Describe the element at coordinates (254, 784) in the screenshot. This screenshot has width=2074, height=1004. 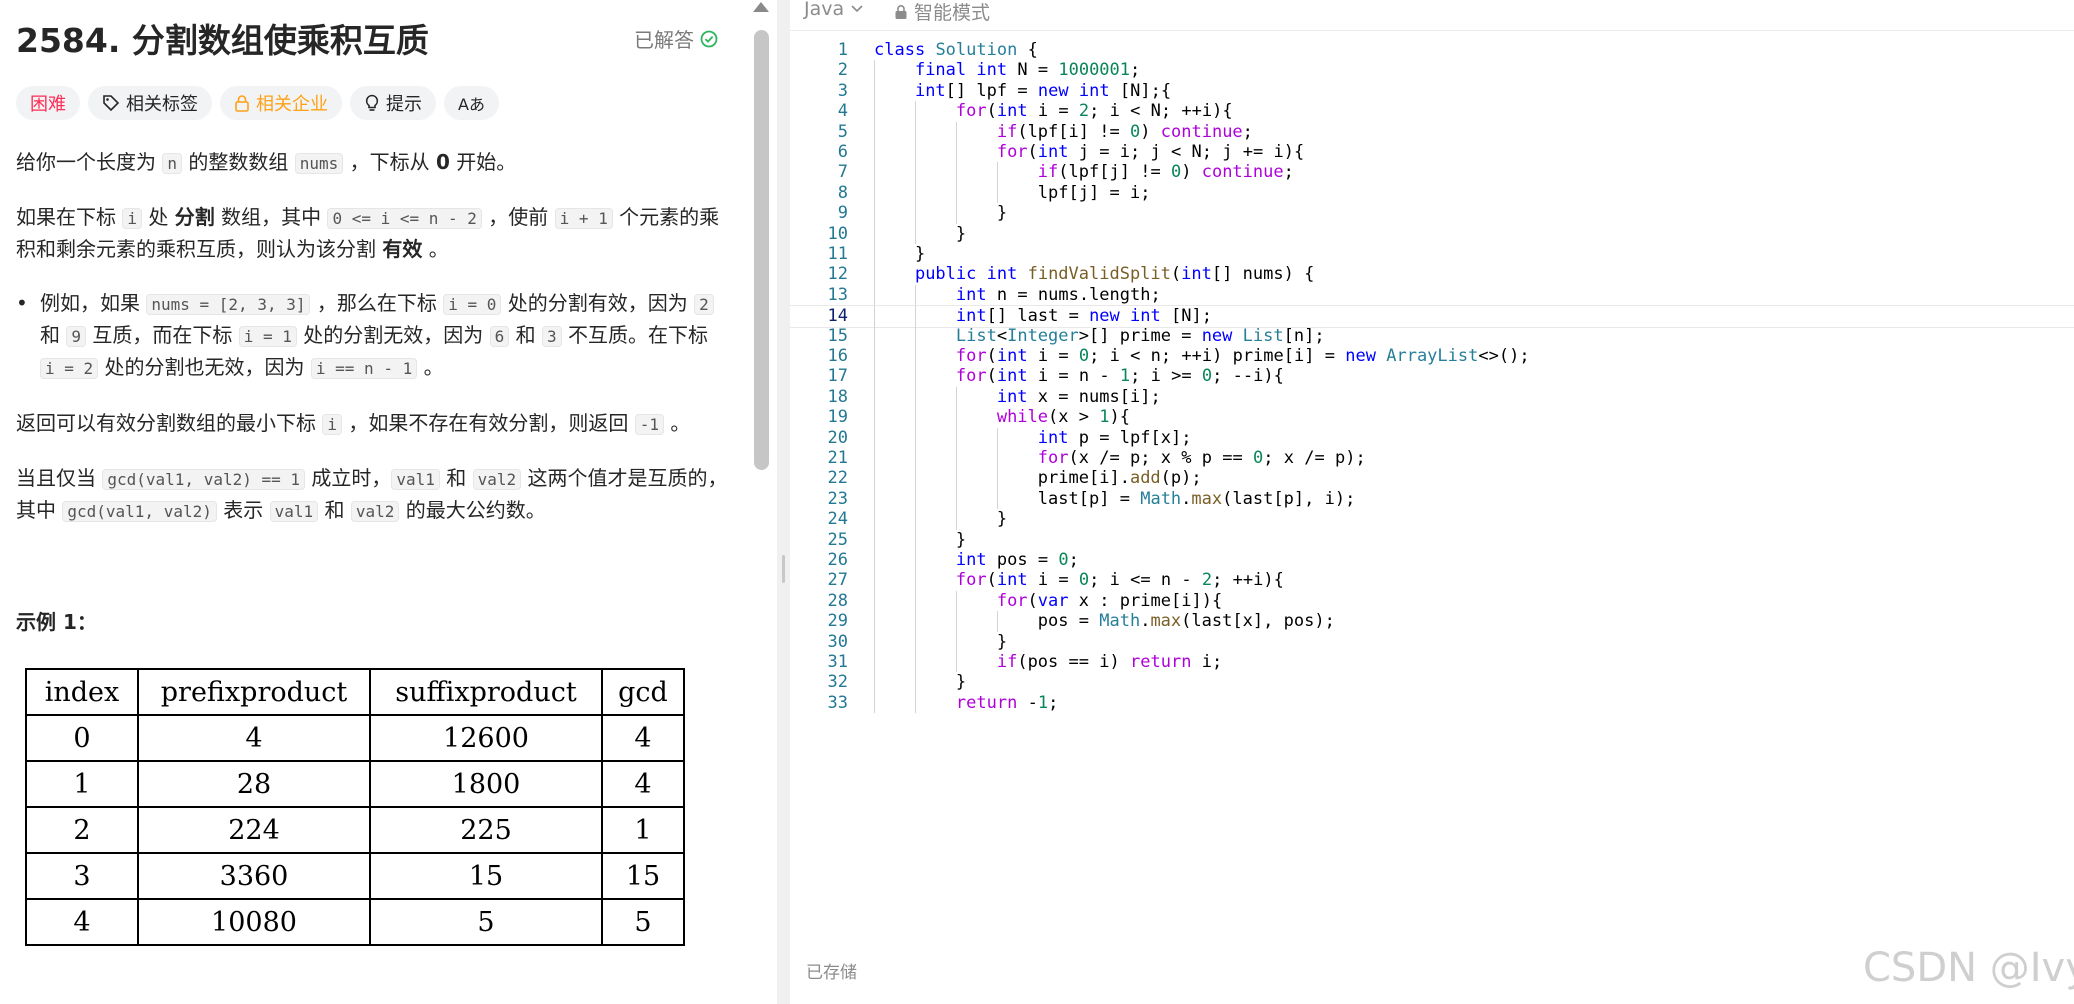
I see `table-cell: 28` at that location.